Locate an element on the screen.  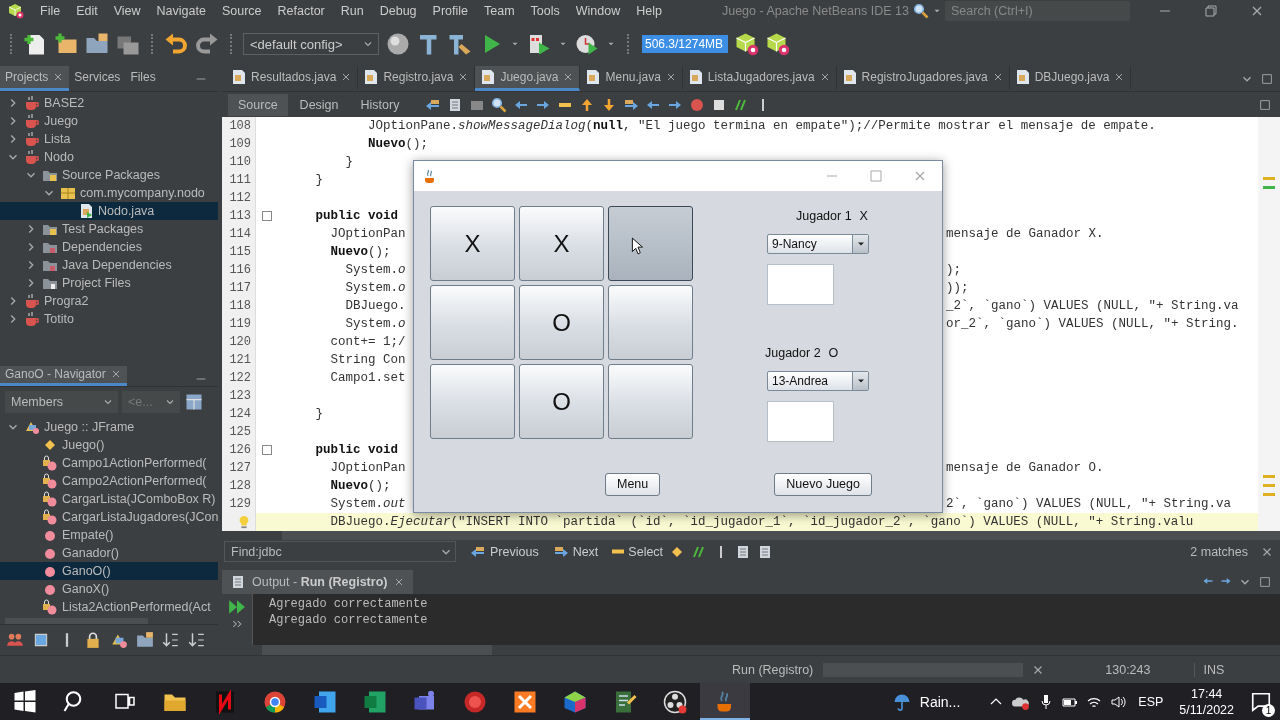
tree-item: Nodo.java is located at coordinates (109, 211).